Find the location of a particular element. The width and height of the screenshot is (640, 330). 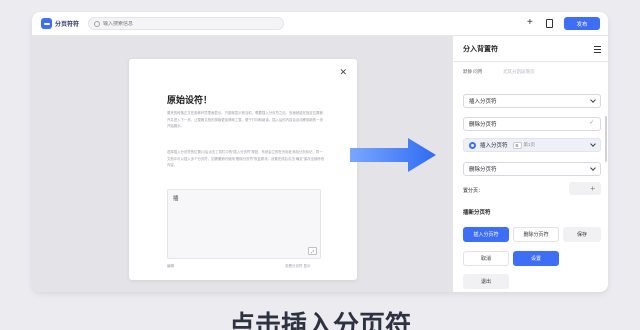

expand-icon: ⤢ is located at coordinates (312, 251).